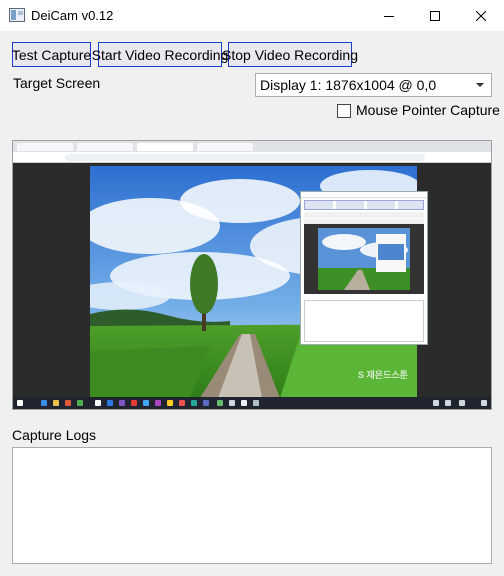  I want to click on maximize-icon, so click(435, 15).